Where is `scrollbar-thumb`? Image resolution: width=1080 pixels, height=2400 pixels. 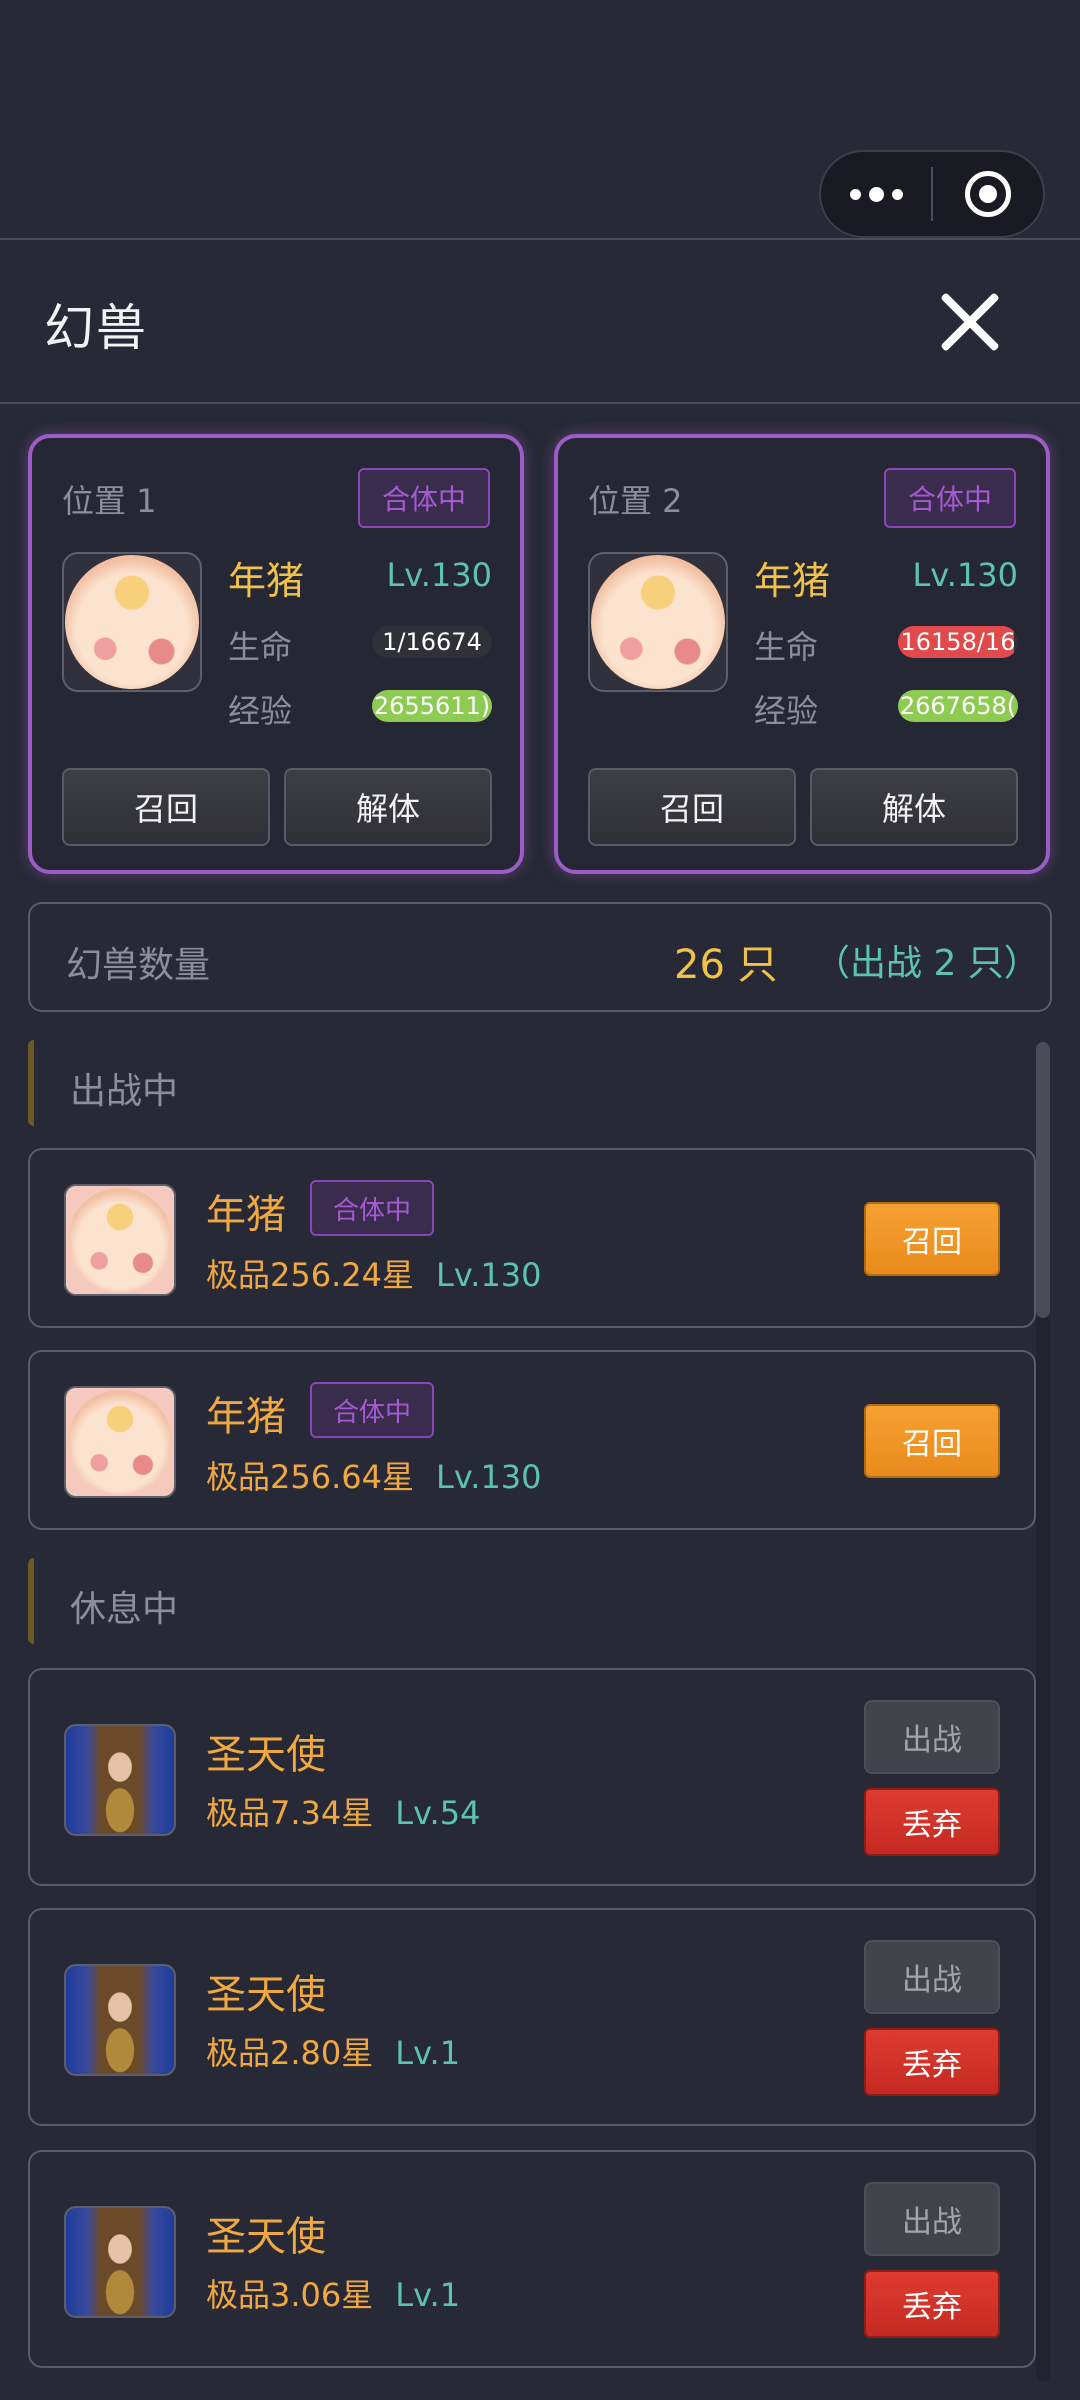 scrollbar-thumb is located at coordinates (1043, 1180).